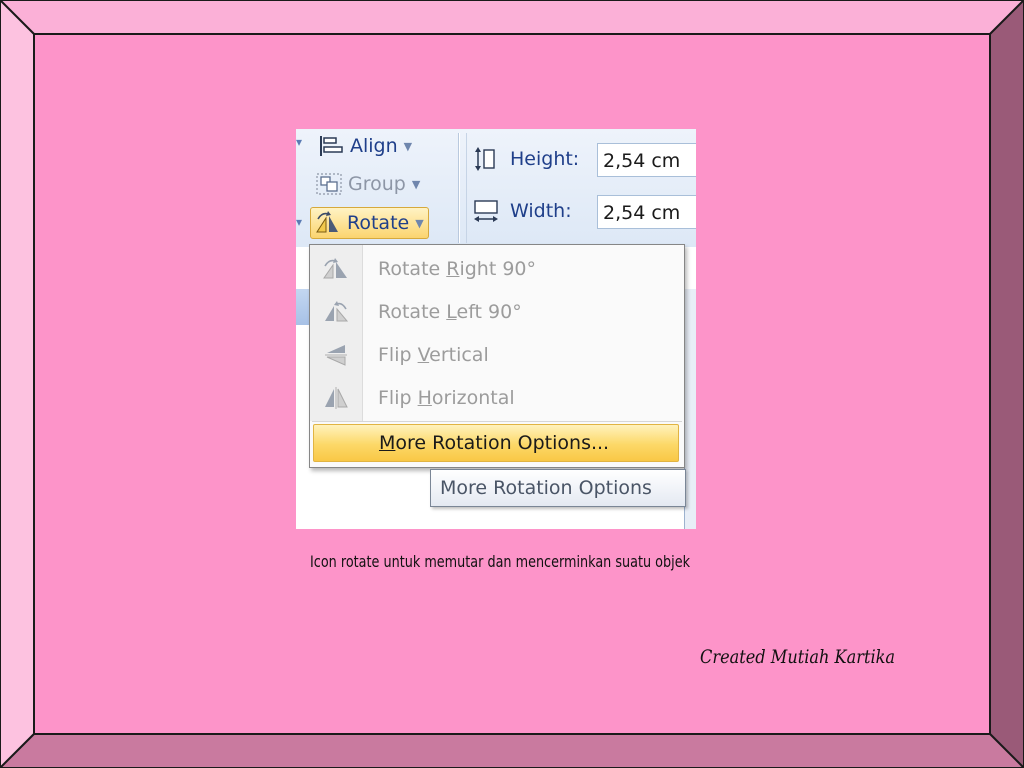 The image size is (1024, 768). Describe the element at coordinates (378, 223) in the screenshot. I see `rotate-label: Rotate` at that location.